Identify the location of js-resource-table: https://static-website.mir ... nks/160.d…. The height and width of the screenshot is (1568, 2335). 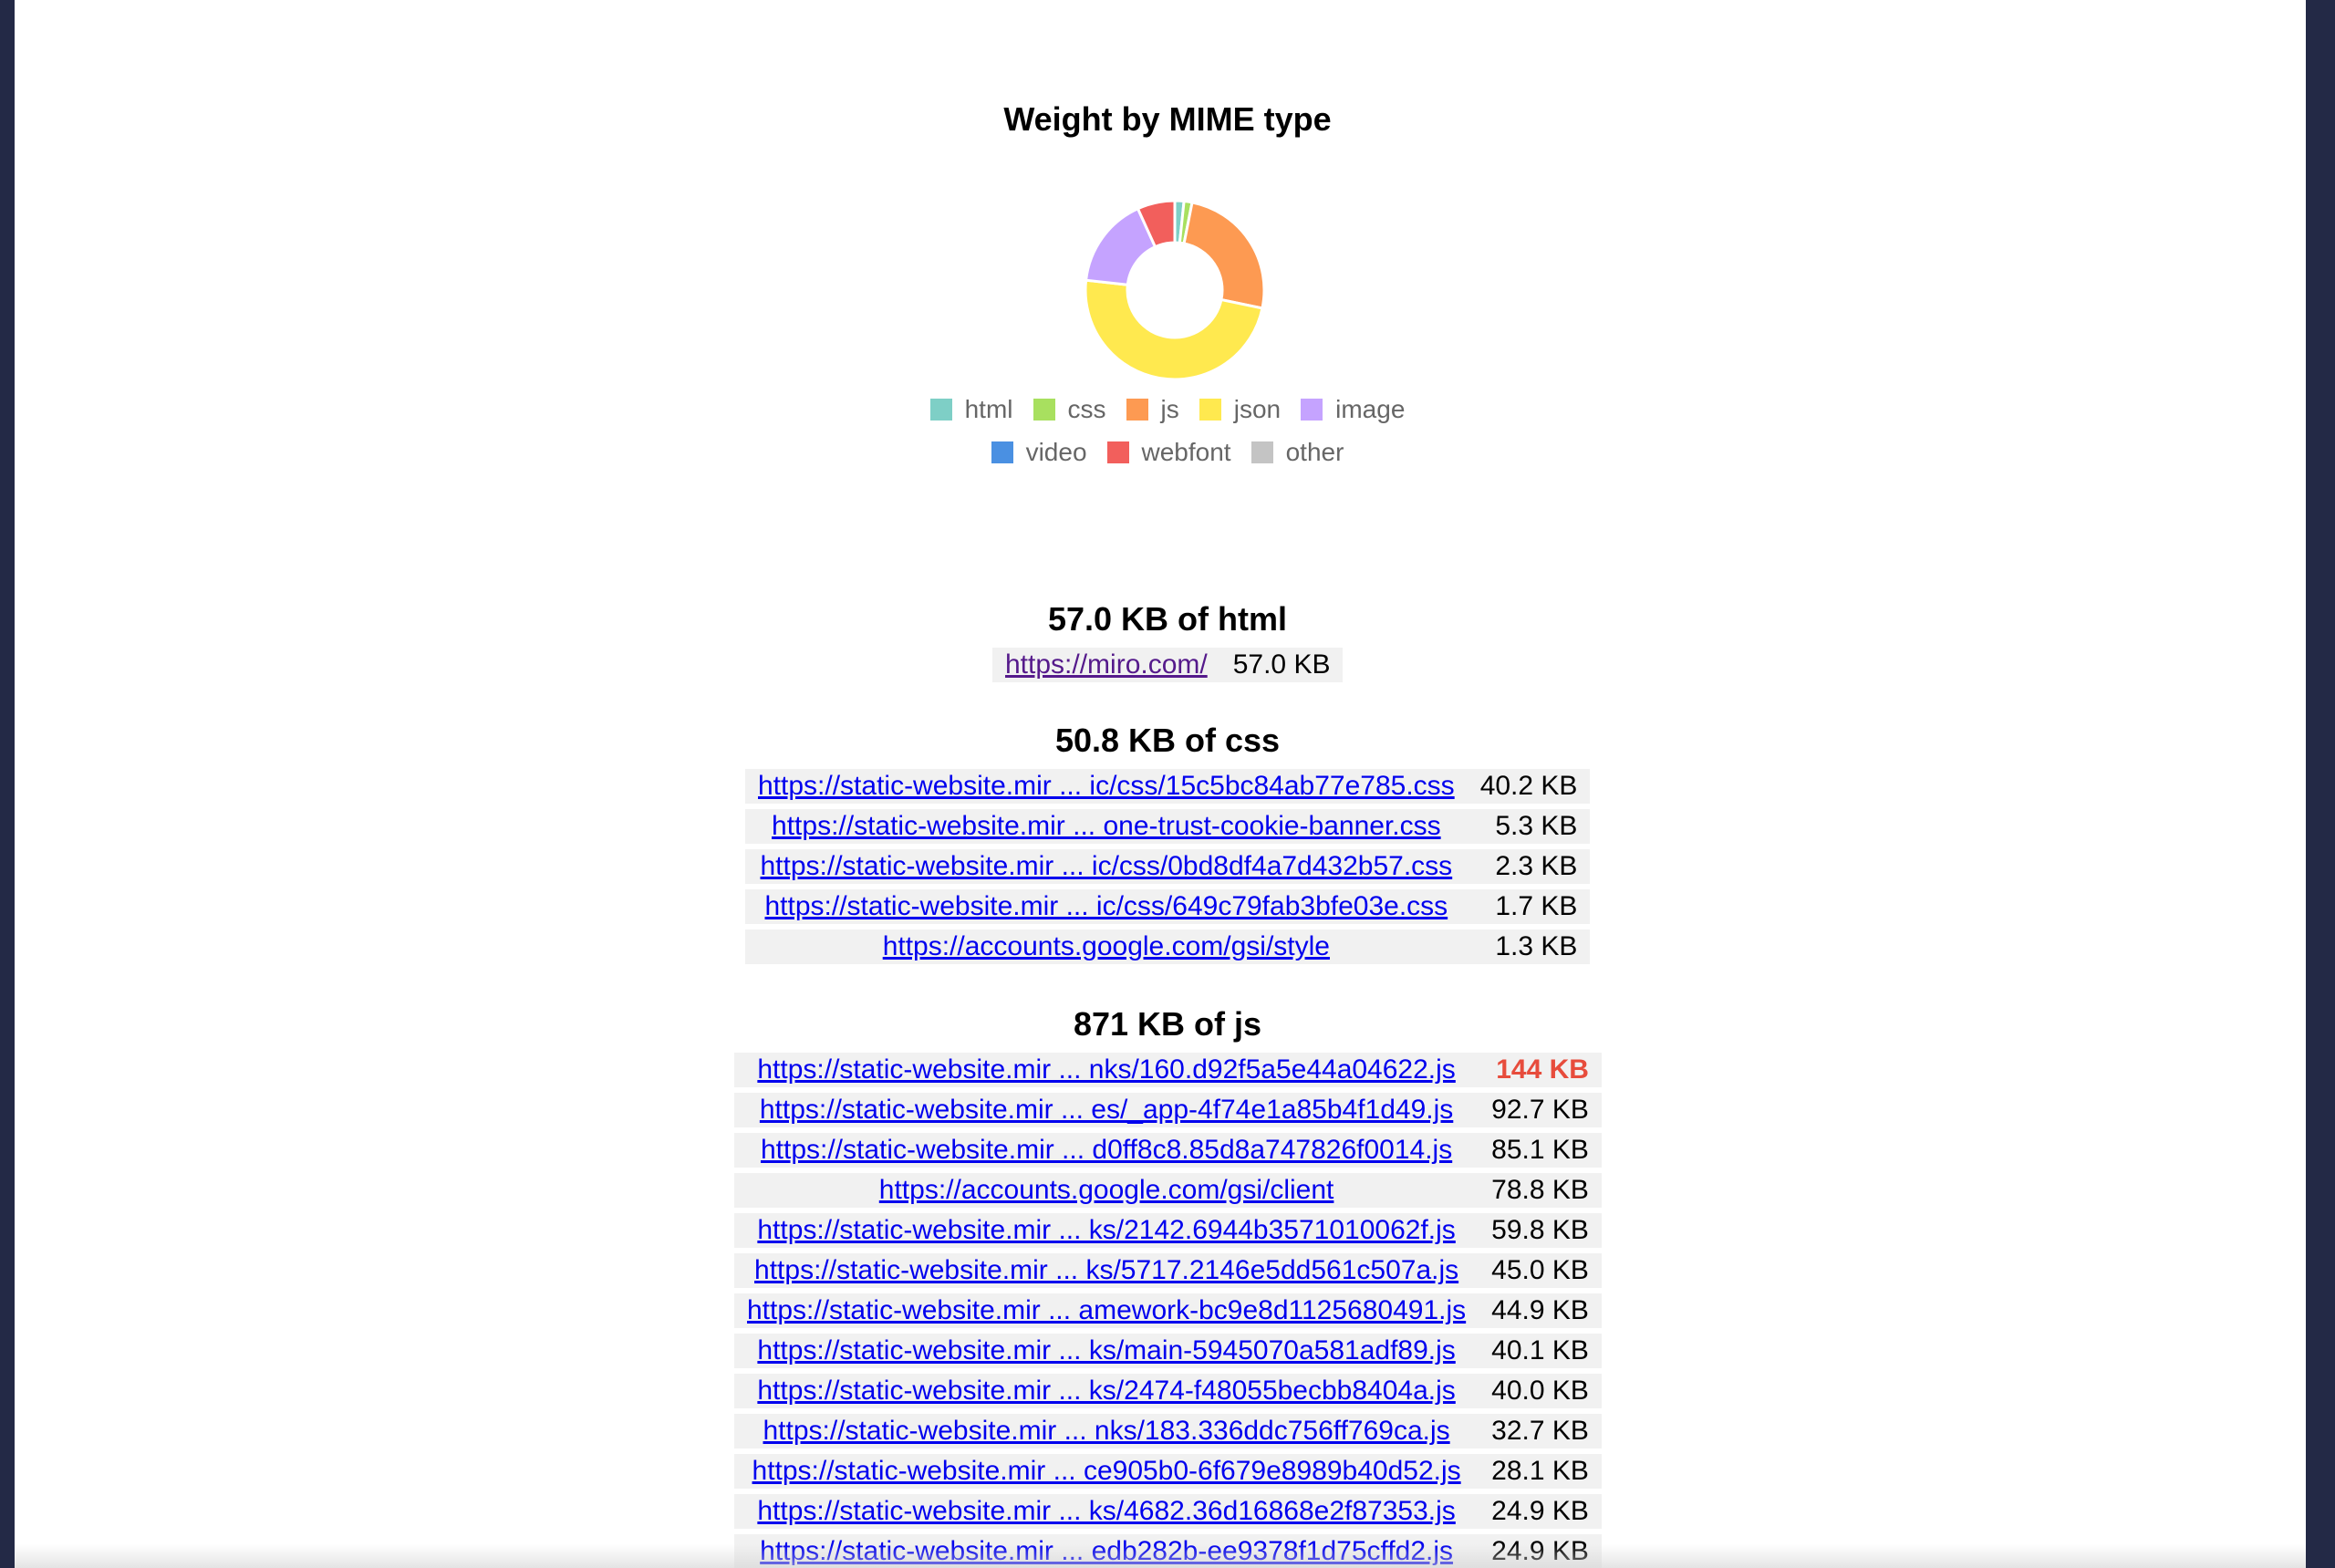
(1168, 1307).